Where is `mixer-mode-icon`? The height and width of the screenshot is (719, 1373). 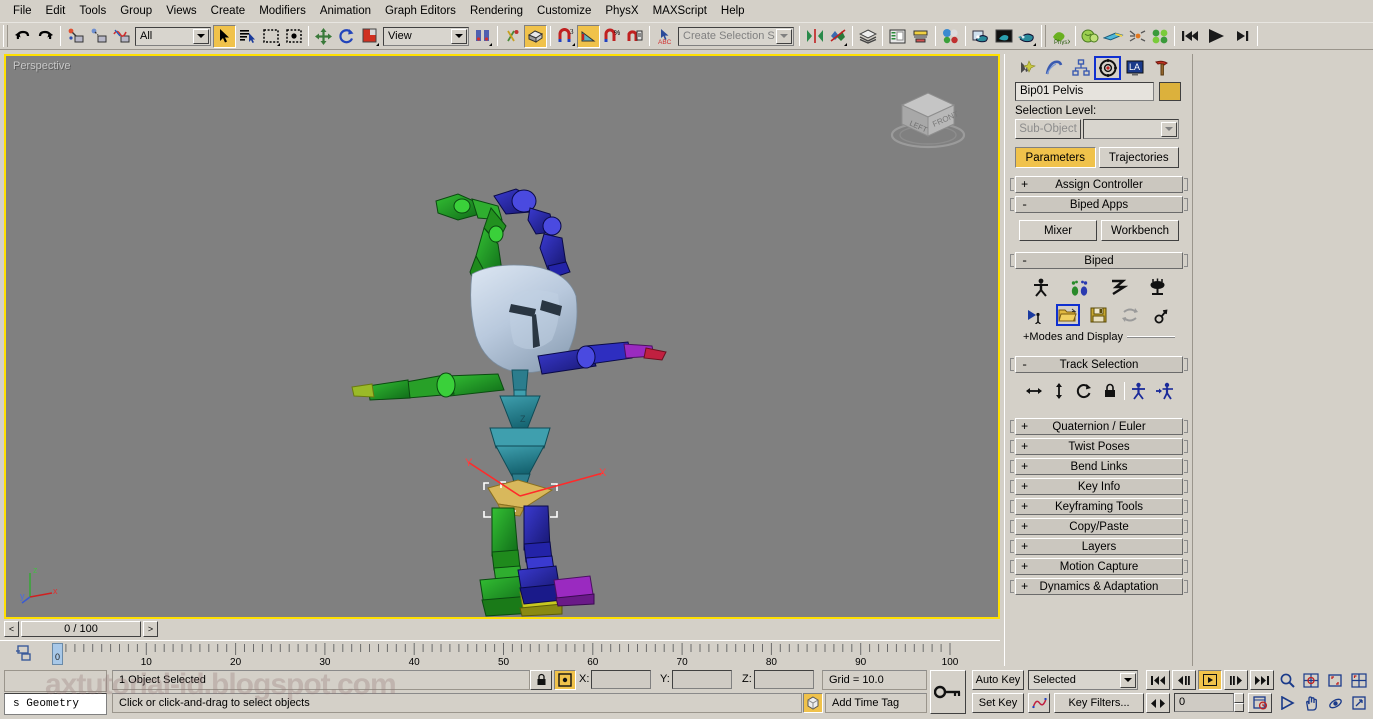 mixer-mode-icon is located at coordinates (1158, 287).